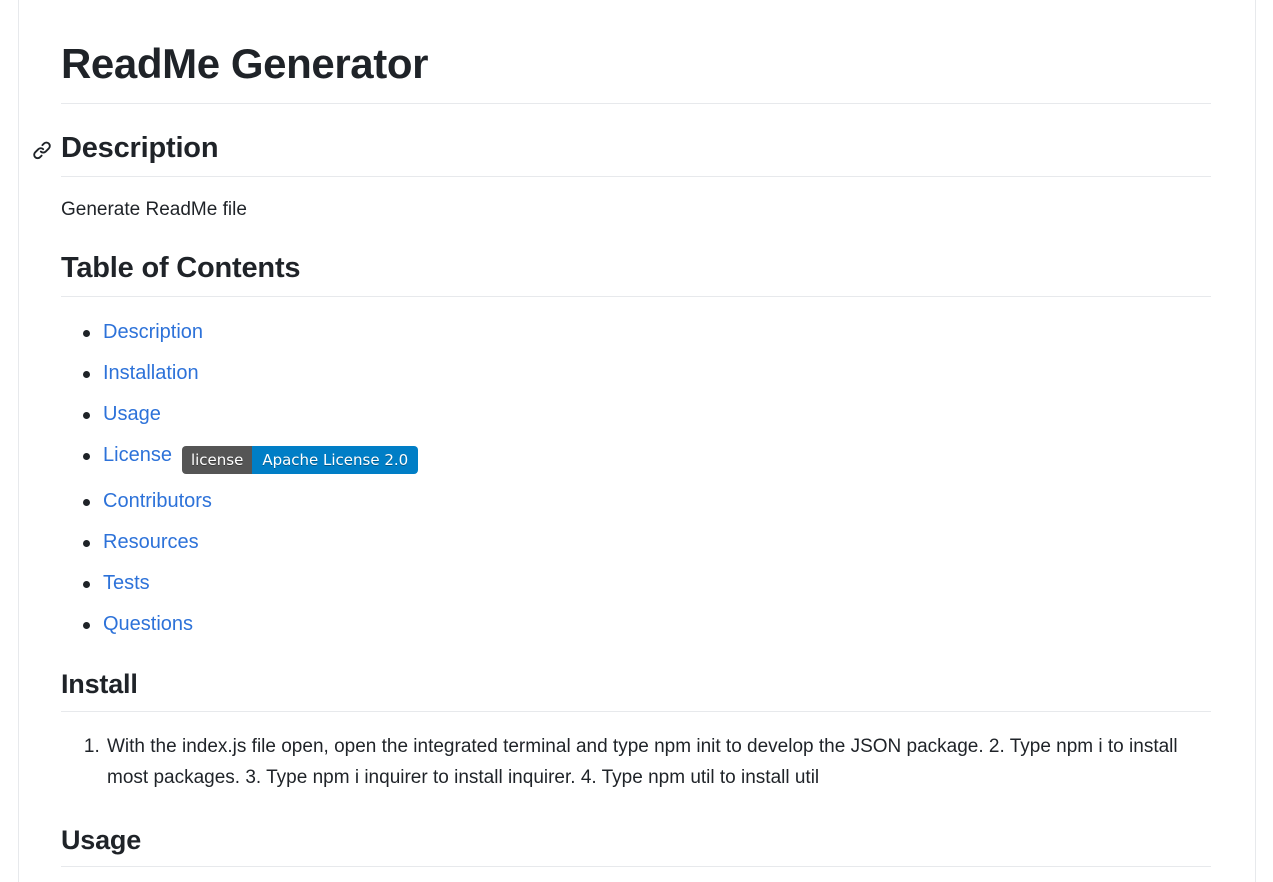 The image size is (1273, 882). I want to click on toc-link-description: Description, so click(153, 332).